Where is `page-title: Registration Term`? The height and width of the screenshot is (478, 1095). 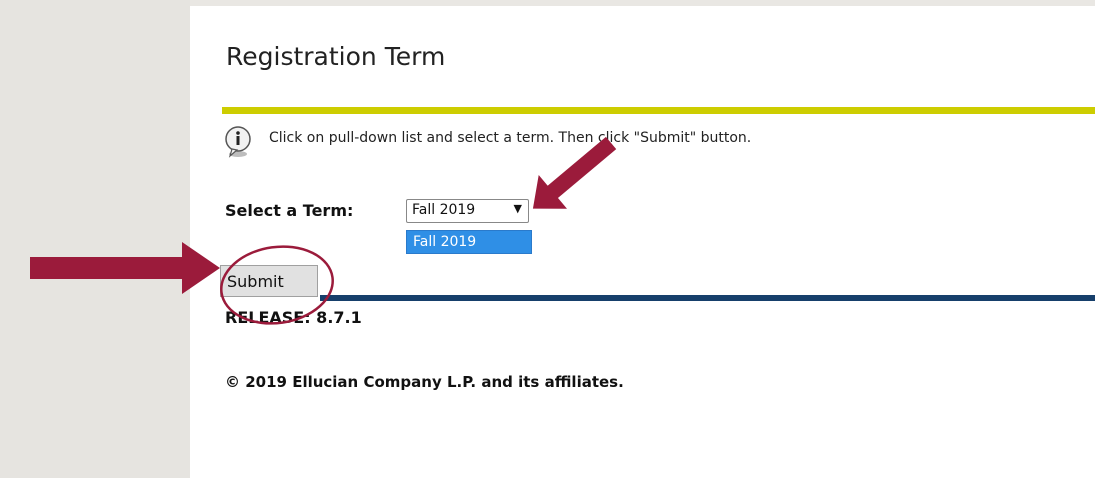 page-title: Registration Term is located at coordinates (336, 56).